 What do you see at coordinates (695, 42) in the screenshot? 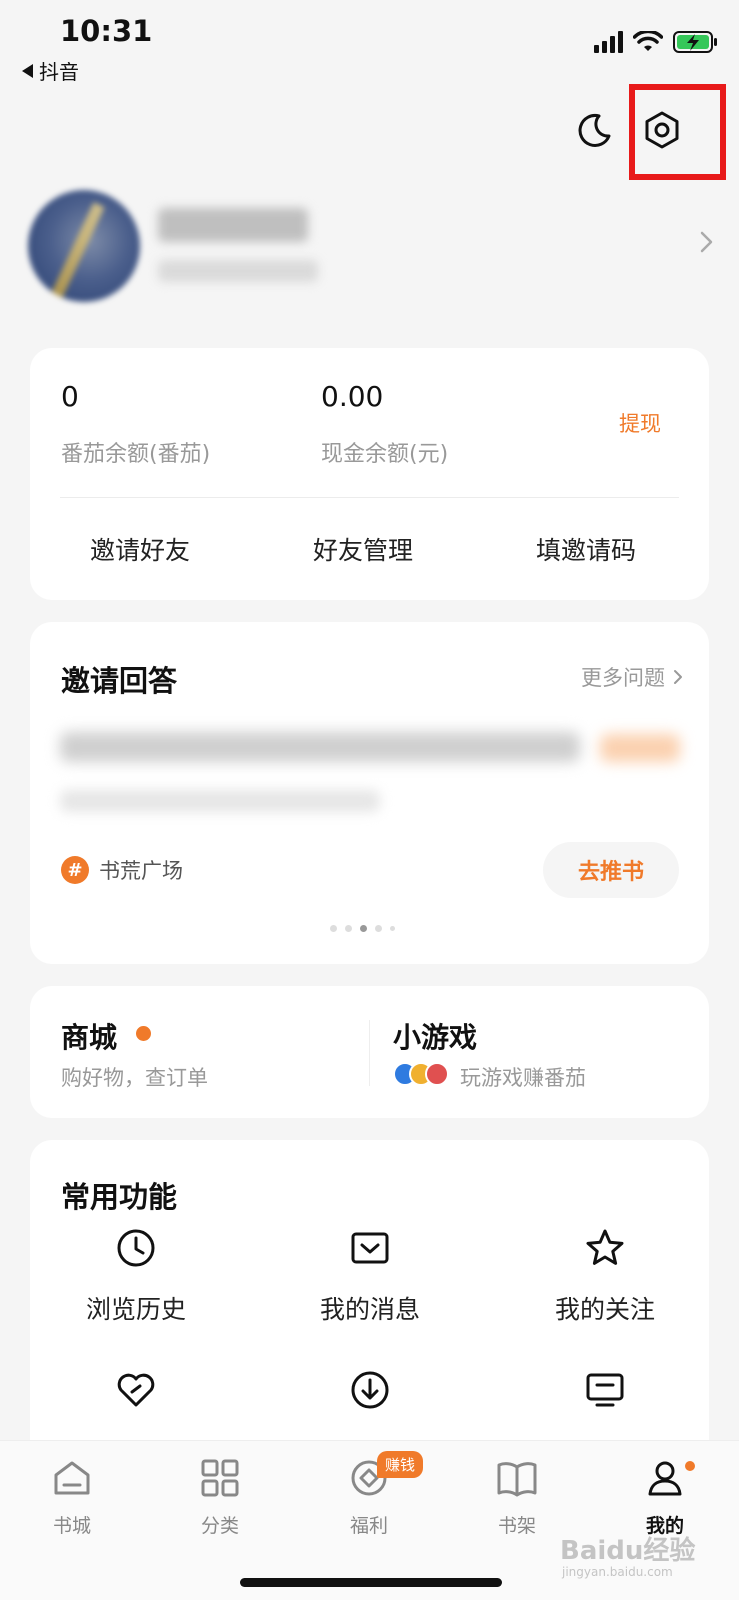
I see `battery-charging-icon` at bounding box center [695, 42].